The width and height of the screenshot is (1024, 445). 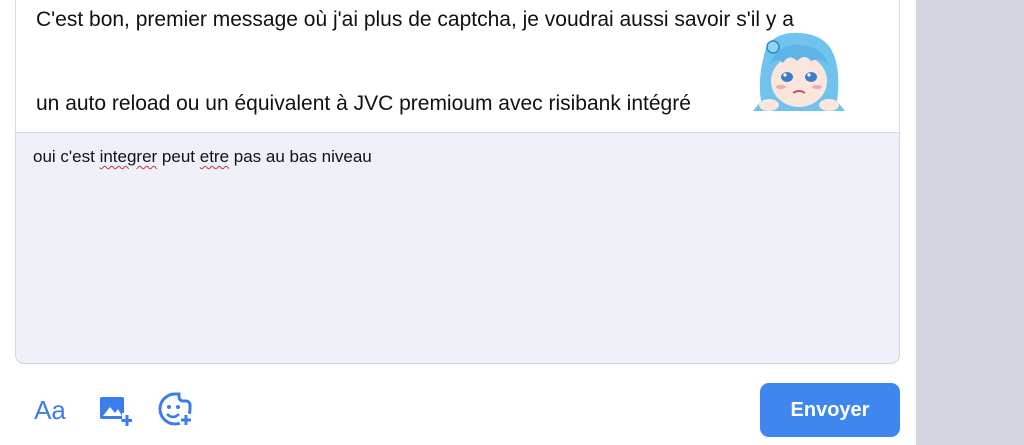 I want to click on add-image-button, so click(x=115, y=410).